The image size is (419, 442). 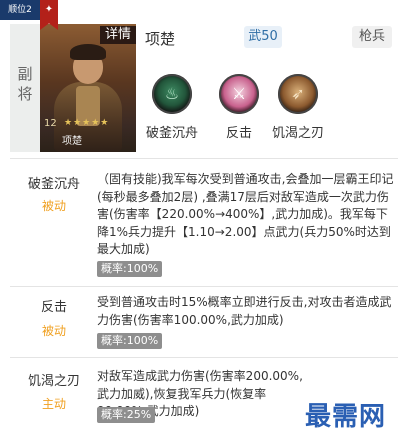 I want to click on portrait-name: 项楚, so click(x=72, y=141).